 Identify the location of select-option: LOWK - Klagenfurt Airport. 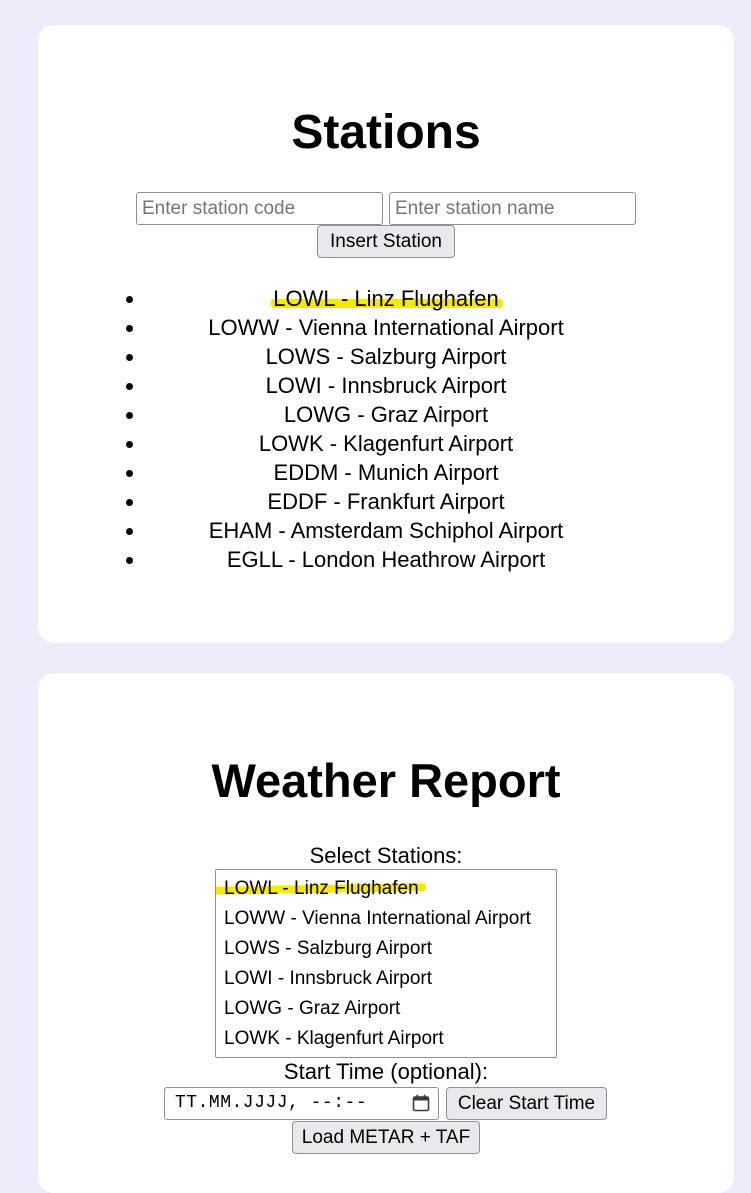
(386, 1039).